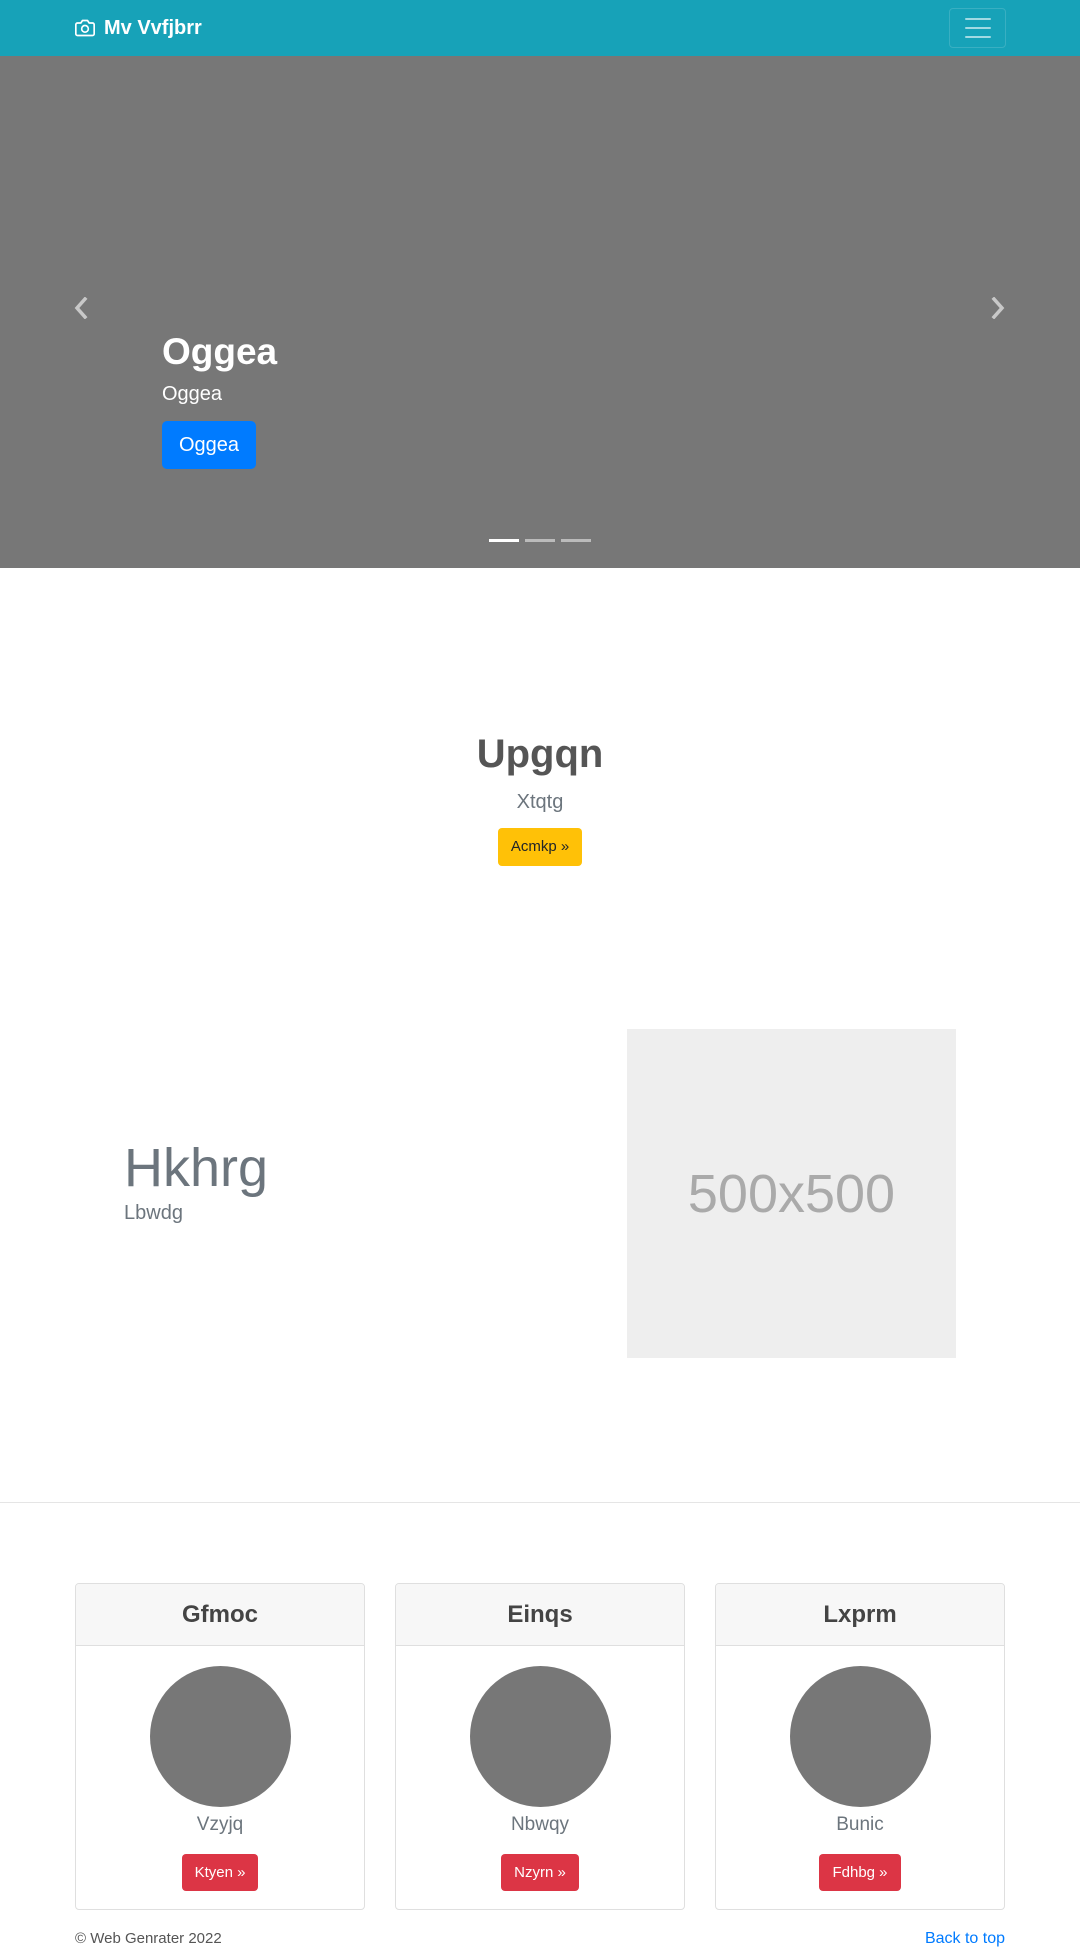 This screenshot has height=1950, width=1080. Describe the element at coordinates (860, 1824) in the screenshot. I see `card-text: Bunic` at that location.